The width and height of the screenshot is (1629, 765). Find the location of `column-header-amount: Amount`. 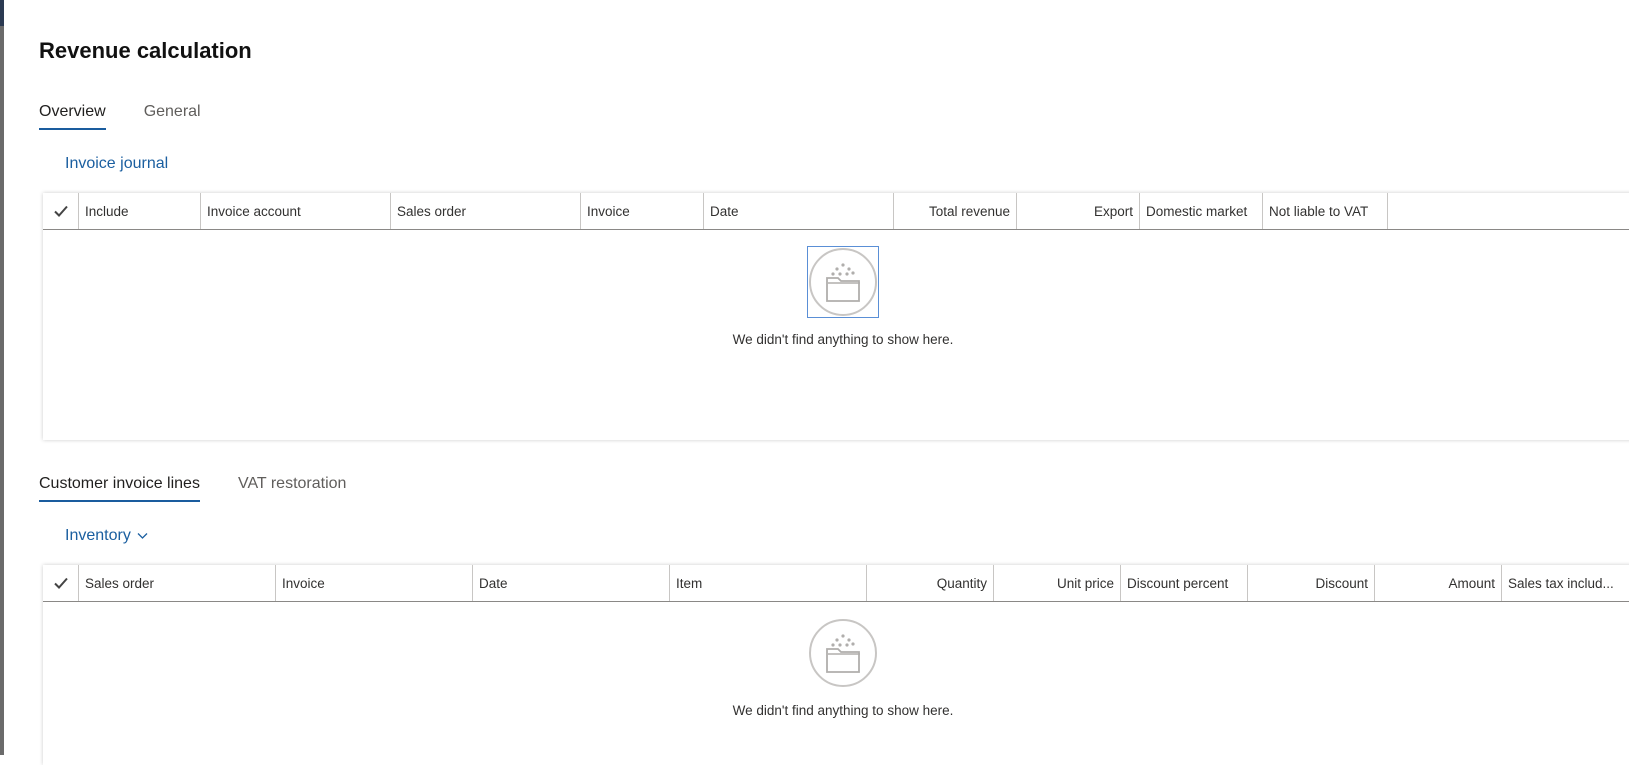

column-header-amount: Amount is located at coordinates (1438, 583).